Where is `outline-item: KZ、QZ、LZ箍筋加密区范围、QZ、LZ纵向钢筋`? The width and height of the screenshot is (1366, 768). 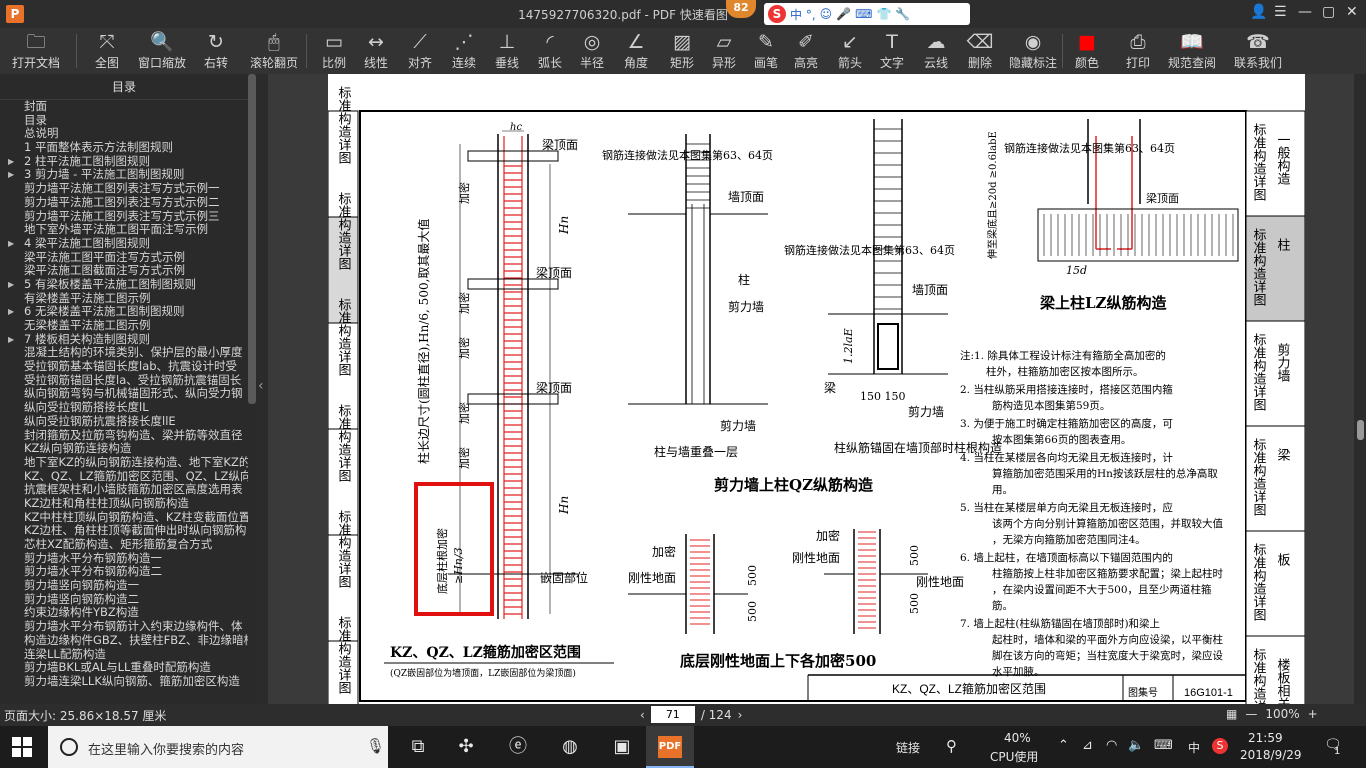 outline-item: KZ、QZ、LZ箍筋加密区范围、QZ、LZ纵向钢筋 is located at coordinates (124, 477).